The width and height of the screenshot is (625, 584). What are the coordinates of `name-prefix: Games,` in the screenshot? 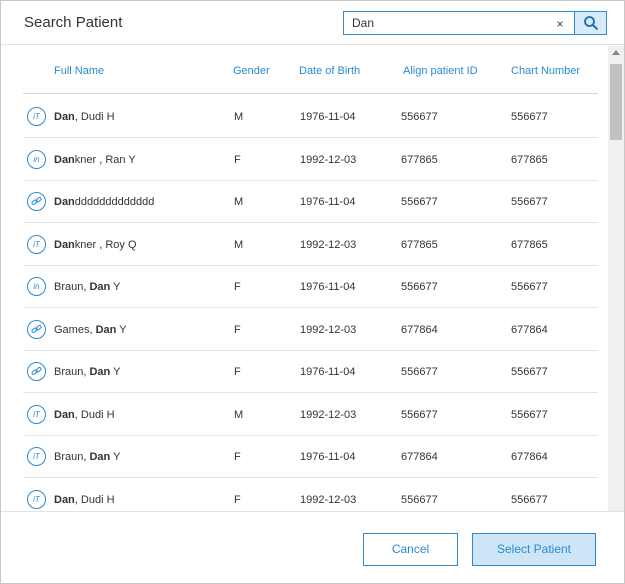 It's located at (75, 329).